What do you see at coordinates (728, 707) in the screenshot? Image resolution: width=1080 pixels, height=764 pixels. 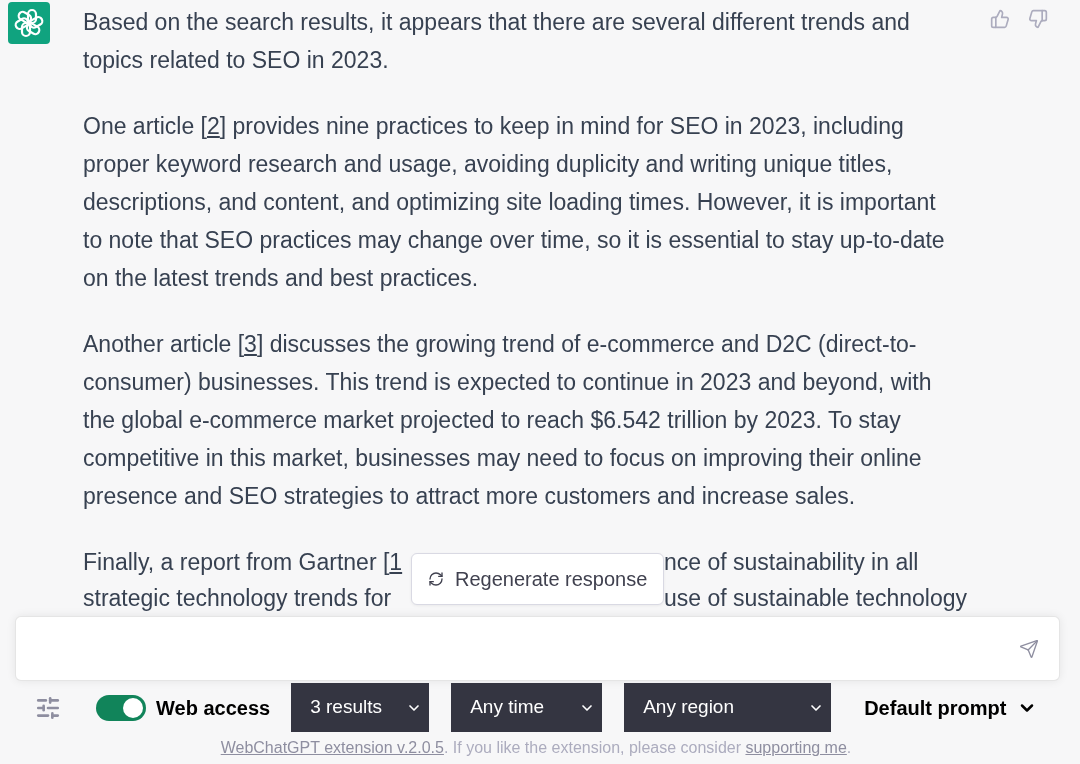 I see `filter-dropdown: Any region` at bounding box center [728, 707].